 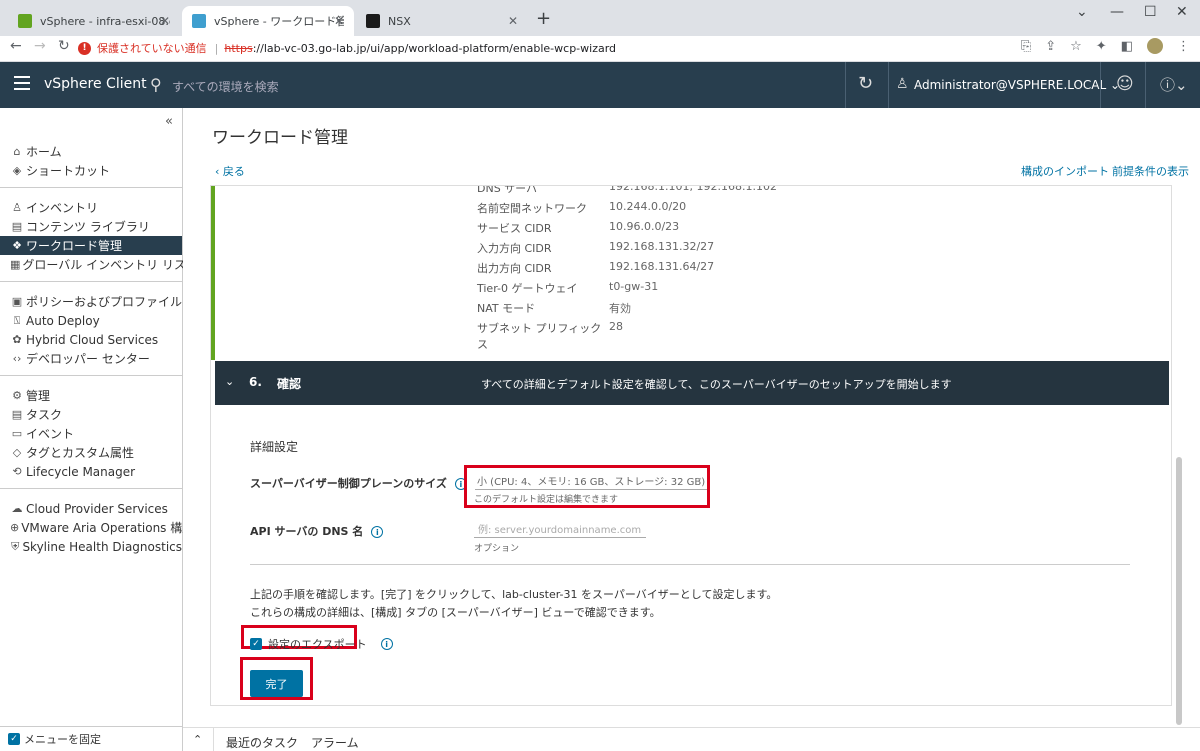 What do you see at coordinates (22, 83) in the screenshot?
I see `hamburger-menu-icon` at bounding box center [22, 83].